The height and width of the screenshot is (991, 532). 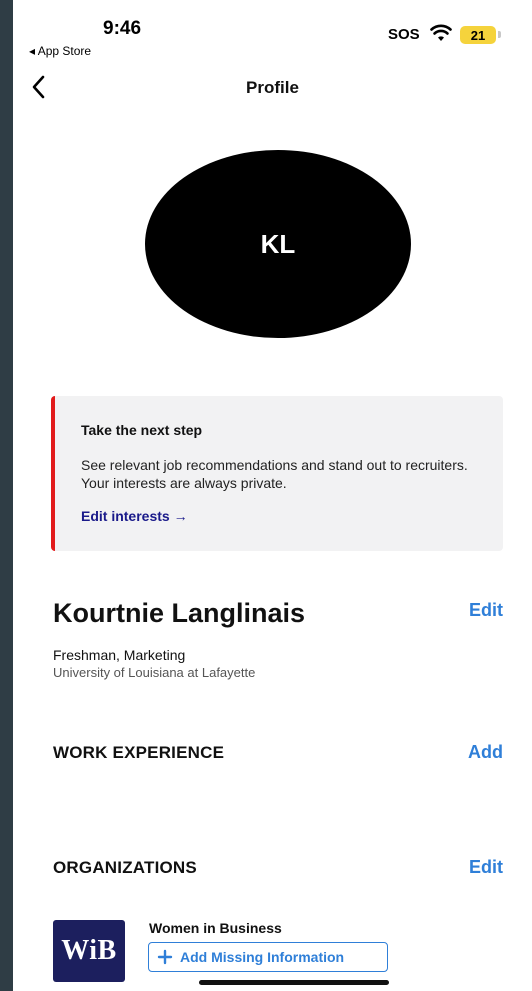 I want to click on edit-organizations-button: Edit, so click(x=486, y=867).